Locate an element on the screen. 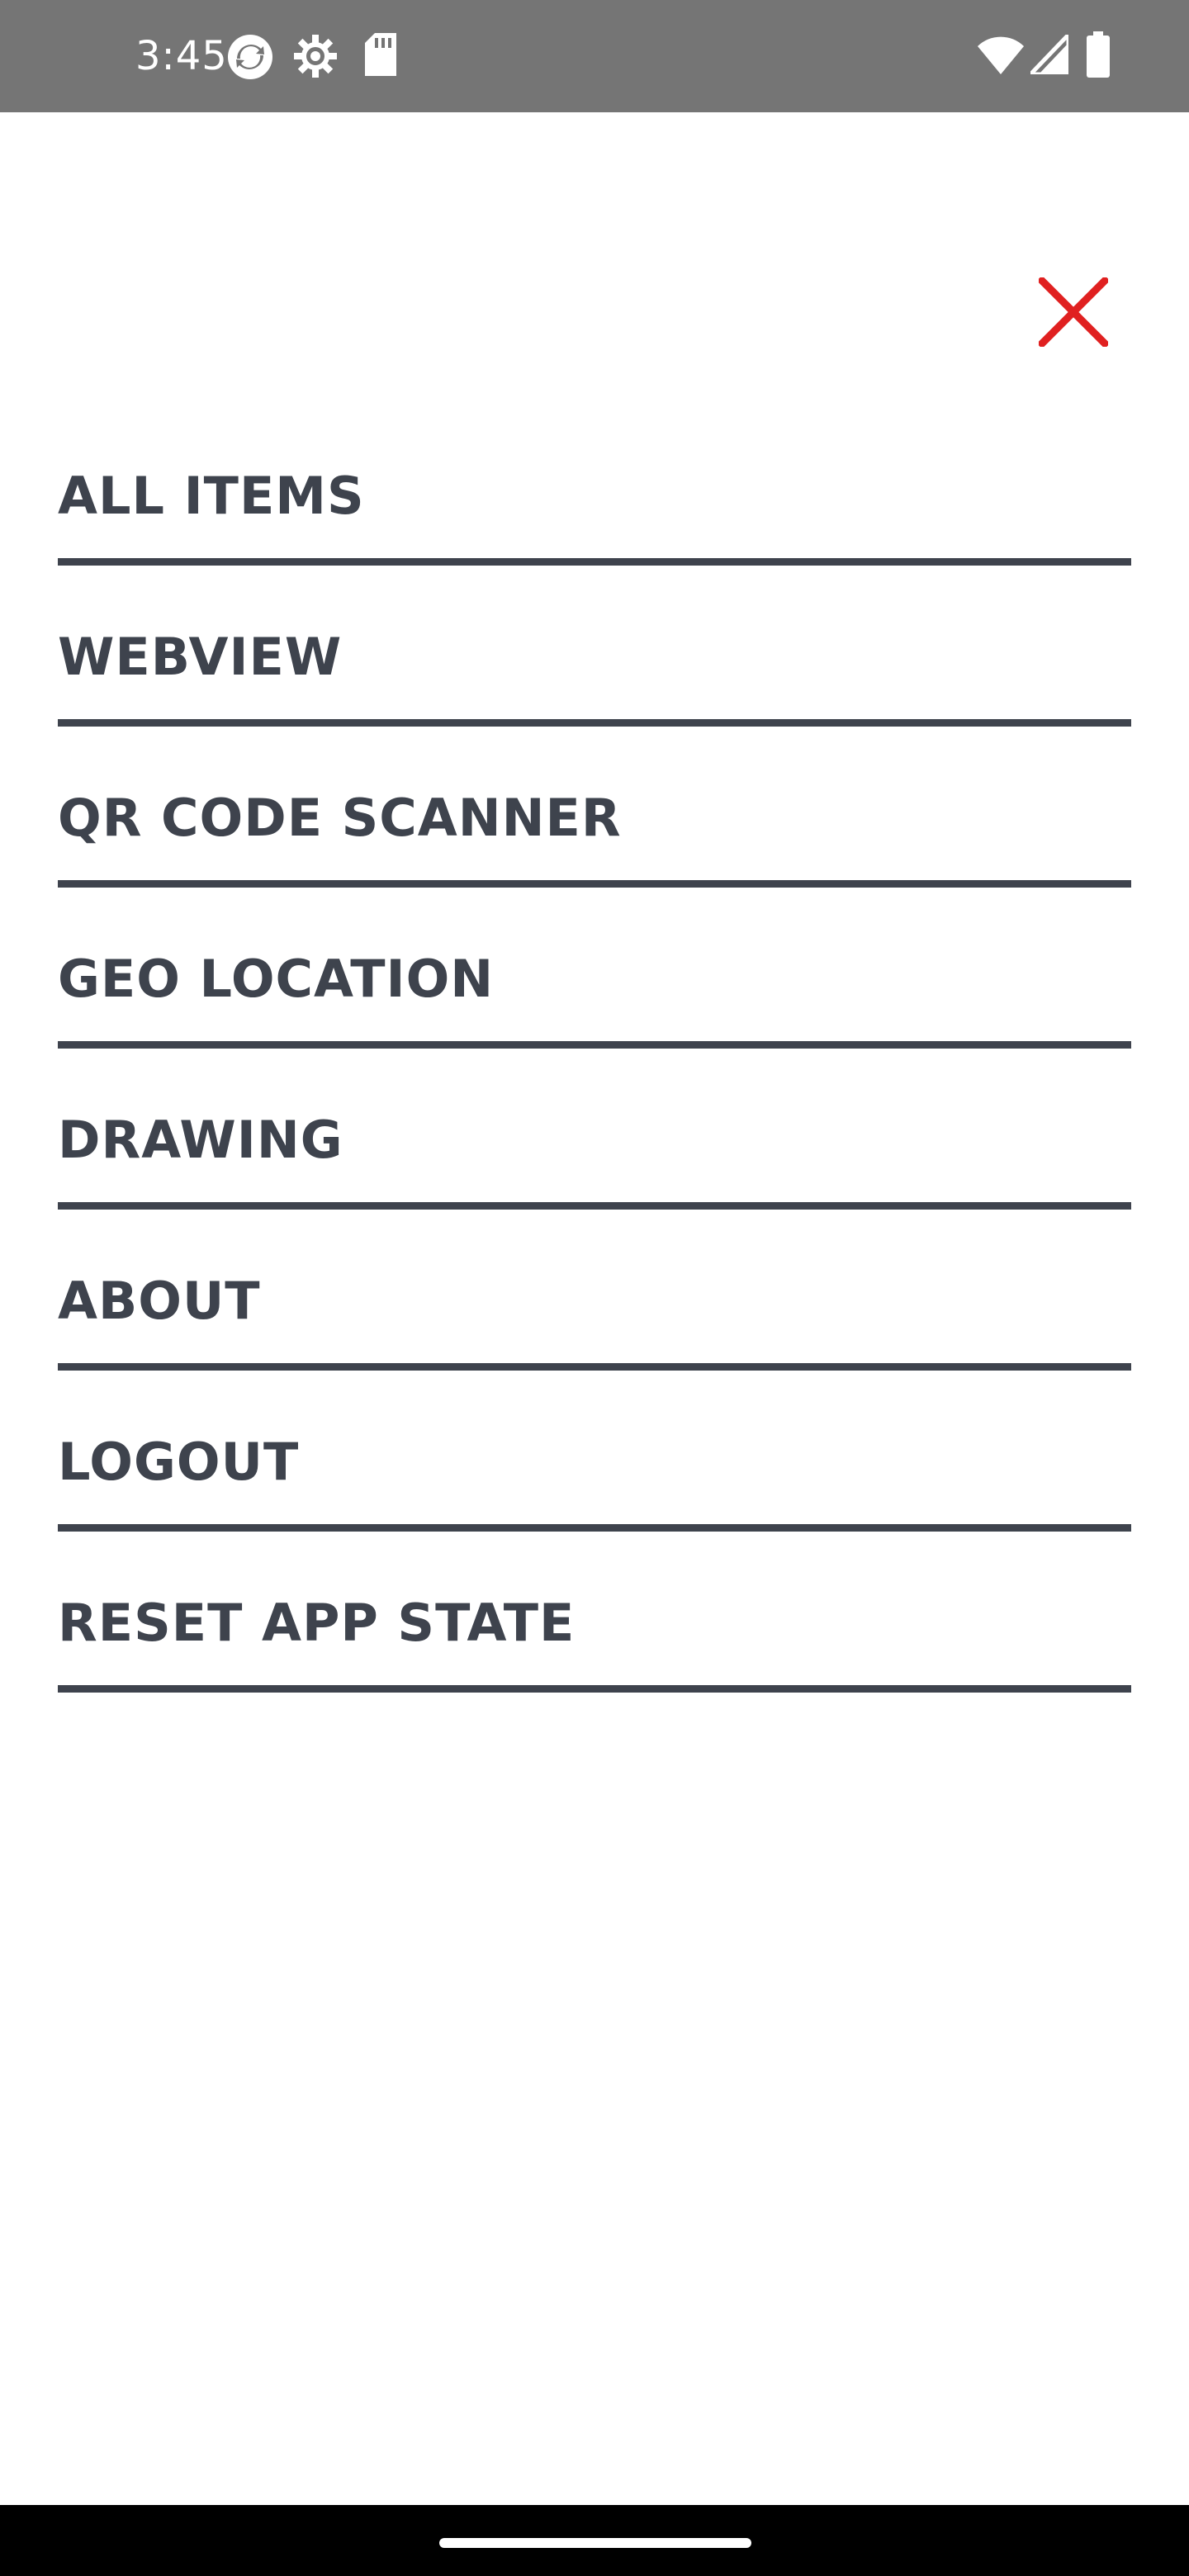  menu-item-label: ABOUT is located at coordinates (159, 1301).